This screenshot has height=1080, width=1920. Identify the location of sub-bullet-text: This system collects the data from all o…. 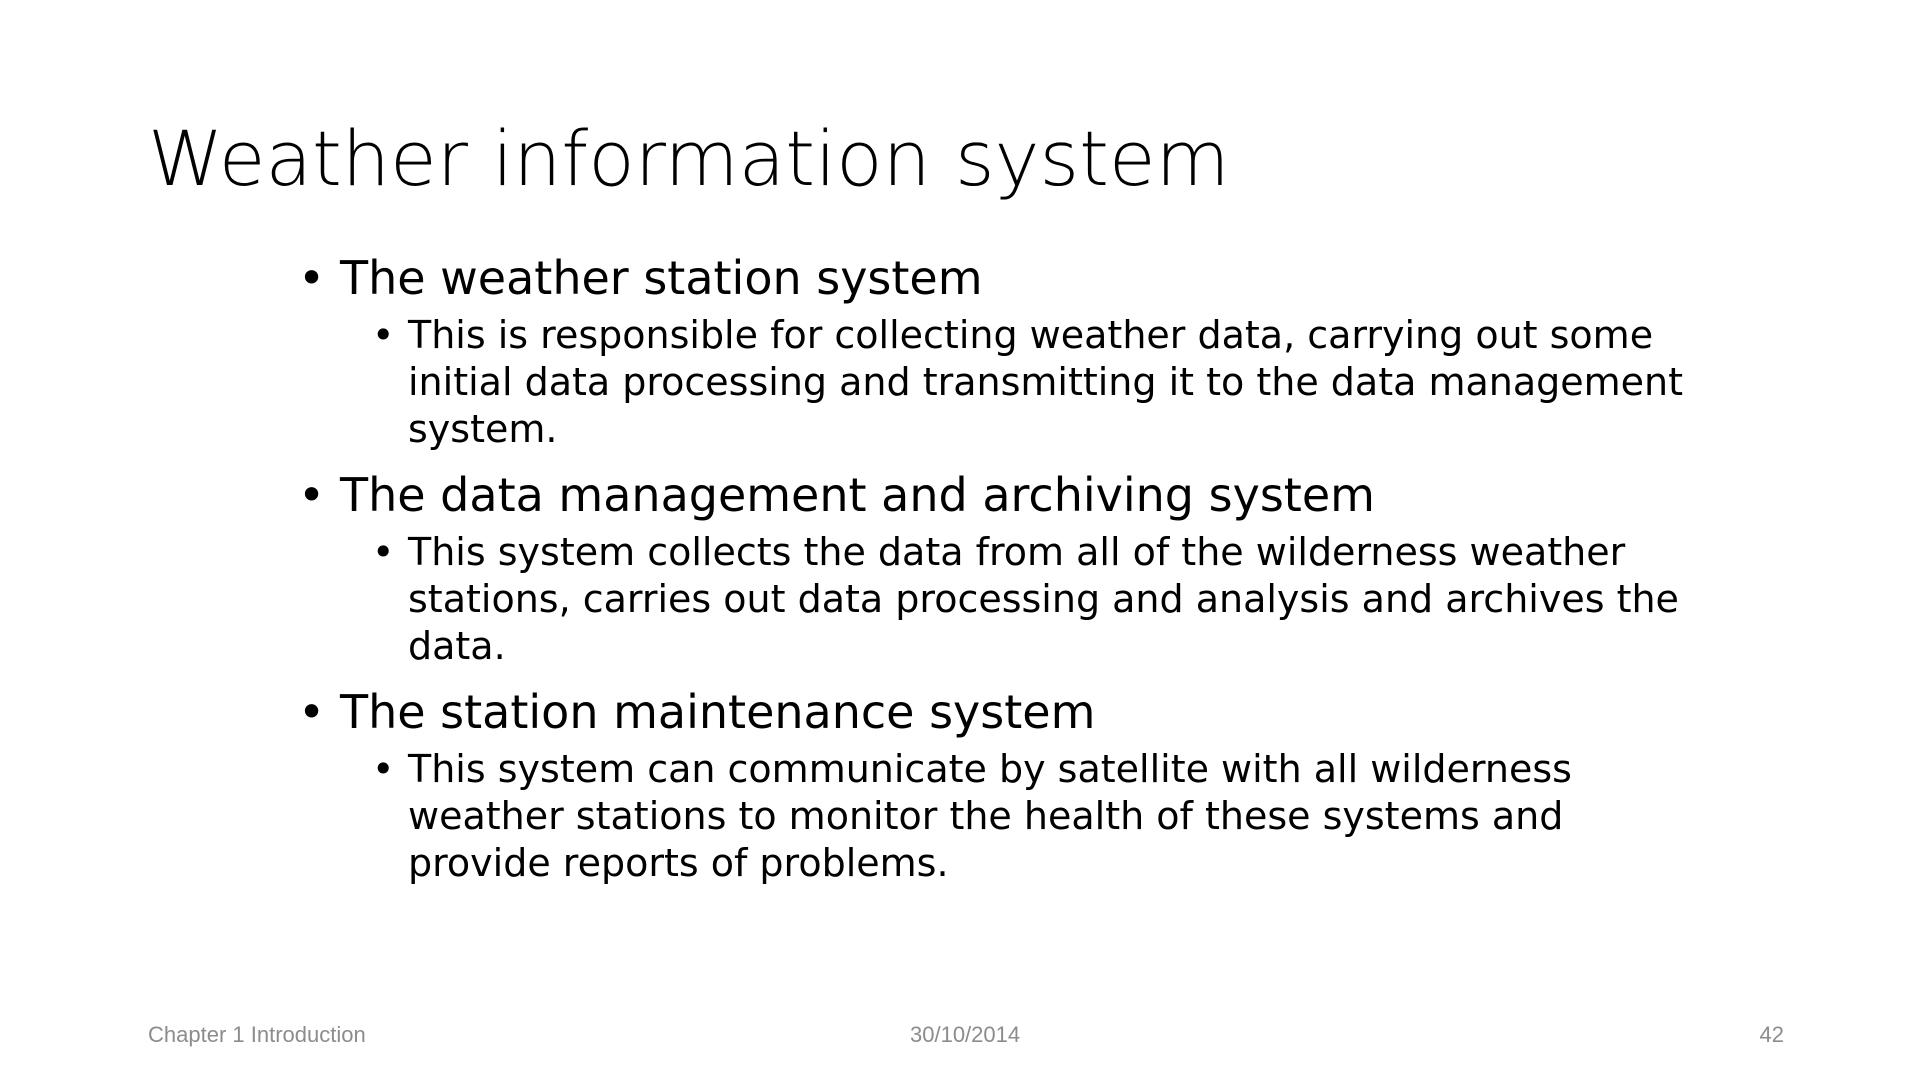
(1043, 599).